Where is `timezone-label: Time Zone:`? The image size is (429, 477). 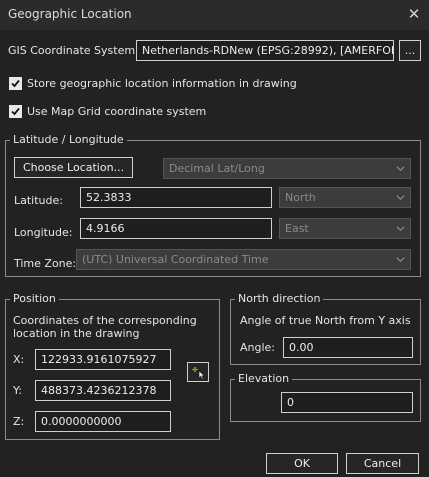 timezone-label: Time Zone: is located at coordinates (45, 263).